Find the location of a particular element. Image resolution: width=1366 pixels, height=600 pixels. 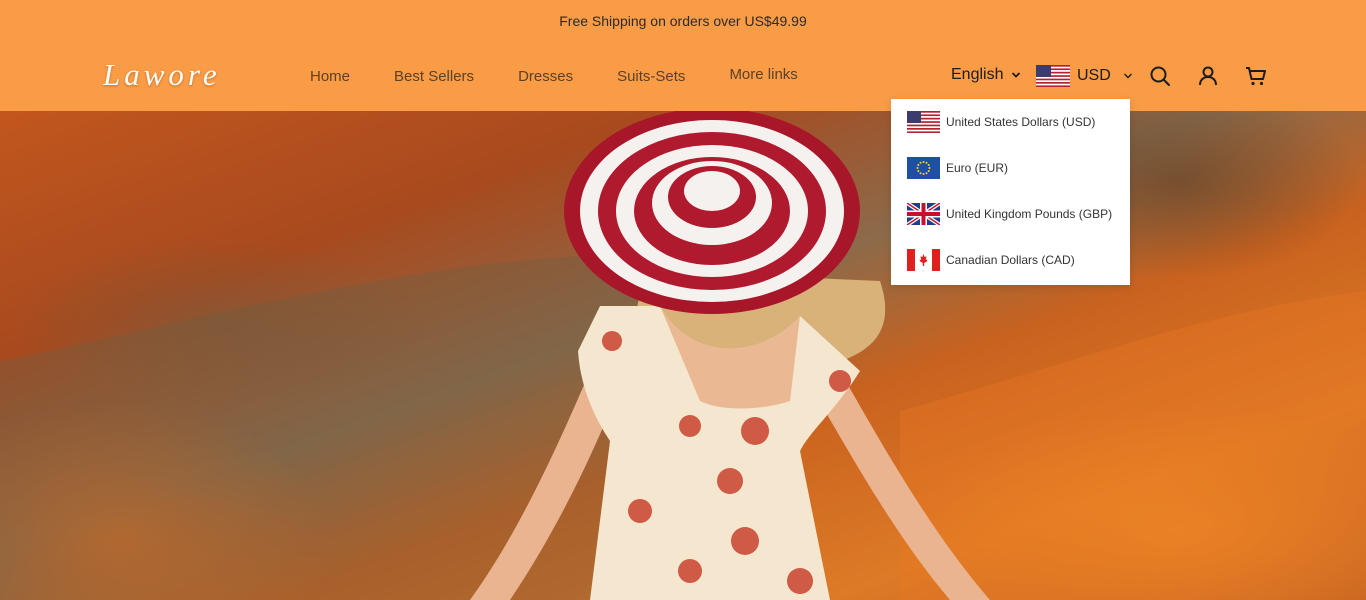

currency-option-eur: Euro (EUR) is located at coordinates (957, 168).